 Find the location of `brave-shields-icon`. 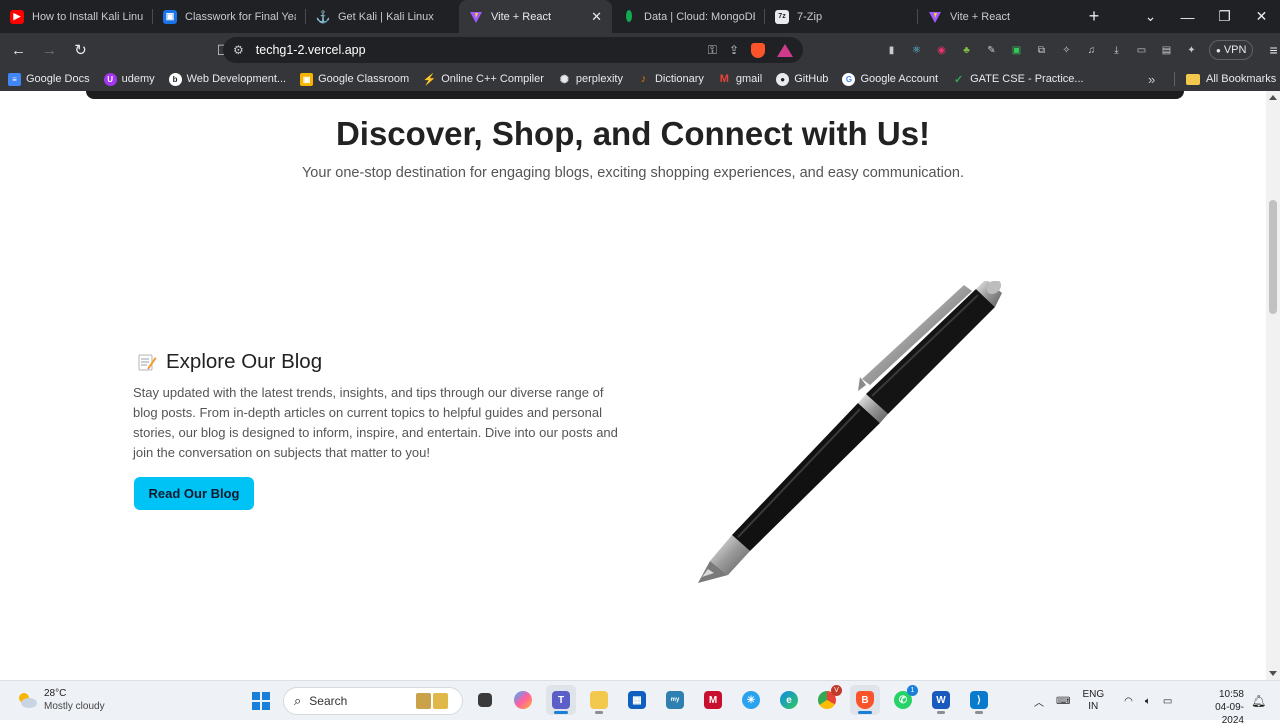

brave-shields-icon is located at coordinates (758, 50).